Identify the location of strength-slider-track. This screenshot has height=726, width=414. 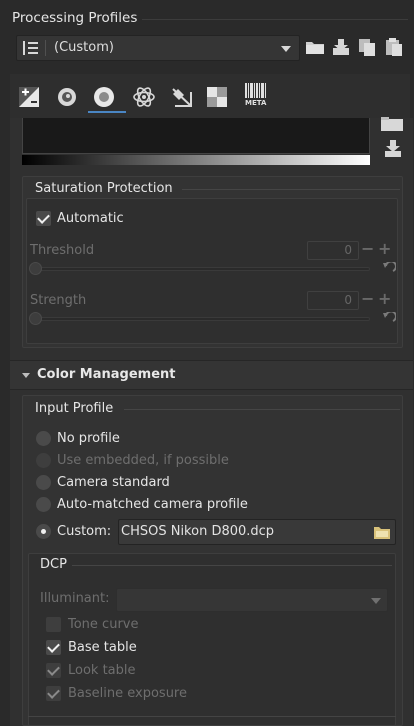
(202, 319).